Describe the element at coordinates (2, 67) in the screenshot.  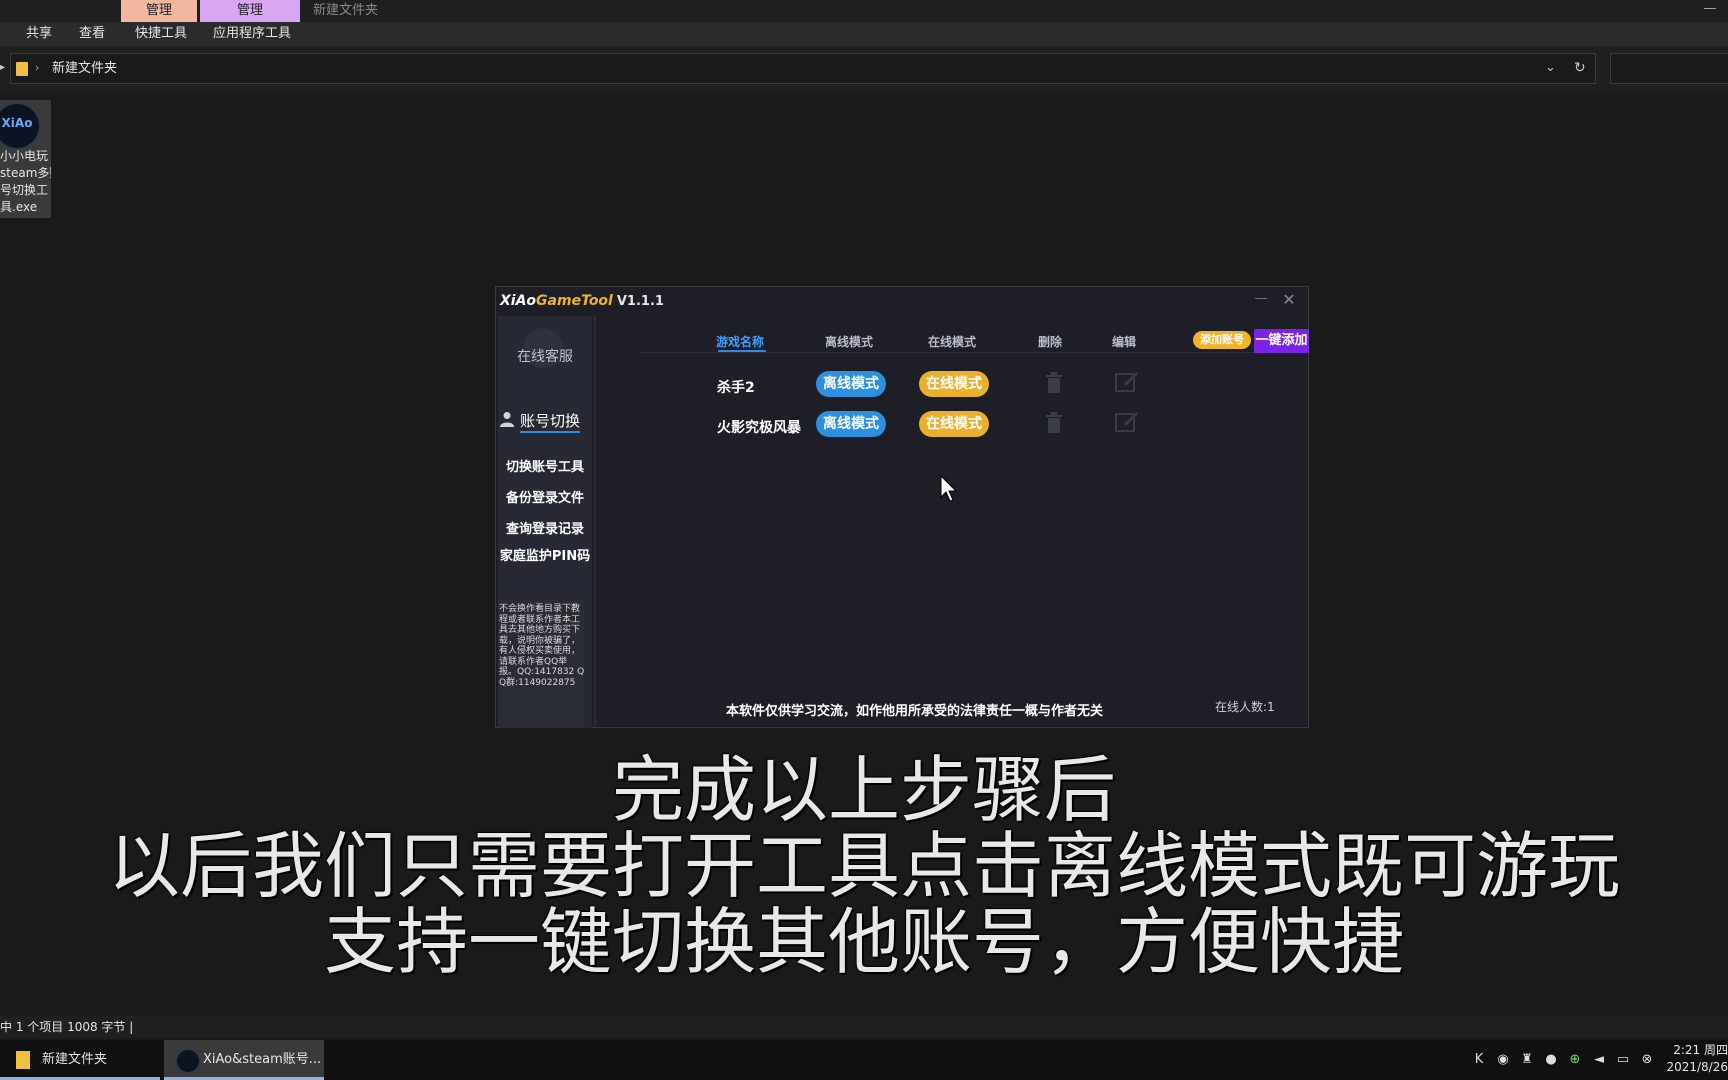
I see `nav-arrow-icon: ▸` at that location.